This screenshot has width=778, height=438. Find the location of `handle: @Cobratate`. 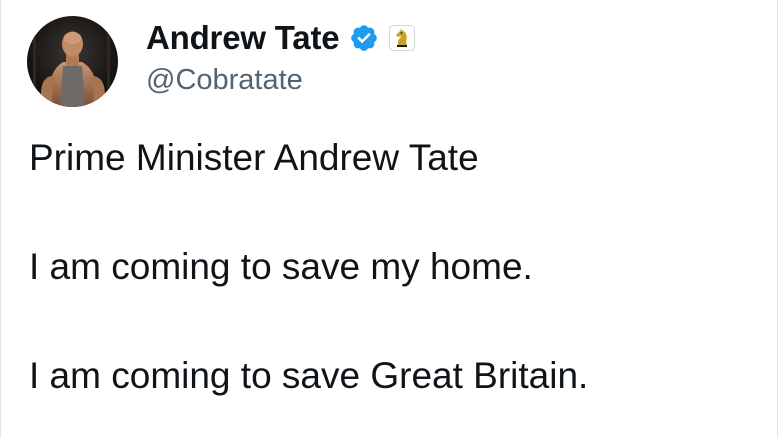

handle: @Cobratate is located at coordinates (280, 80).